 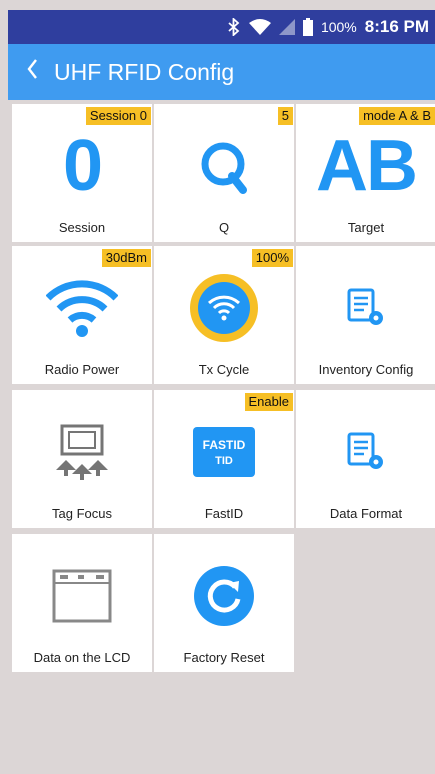 What do you see at coordinates (224, 513) in the screenshot?
I see `tile-label: FastID` at bounding box center [224, 513].